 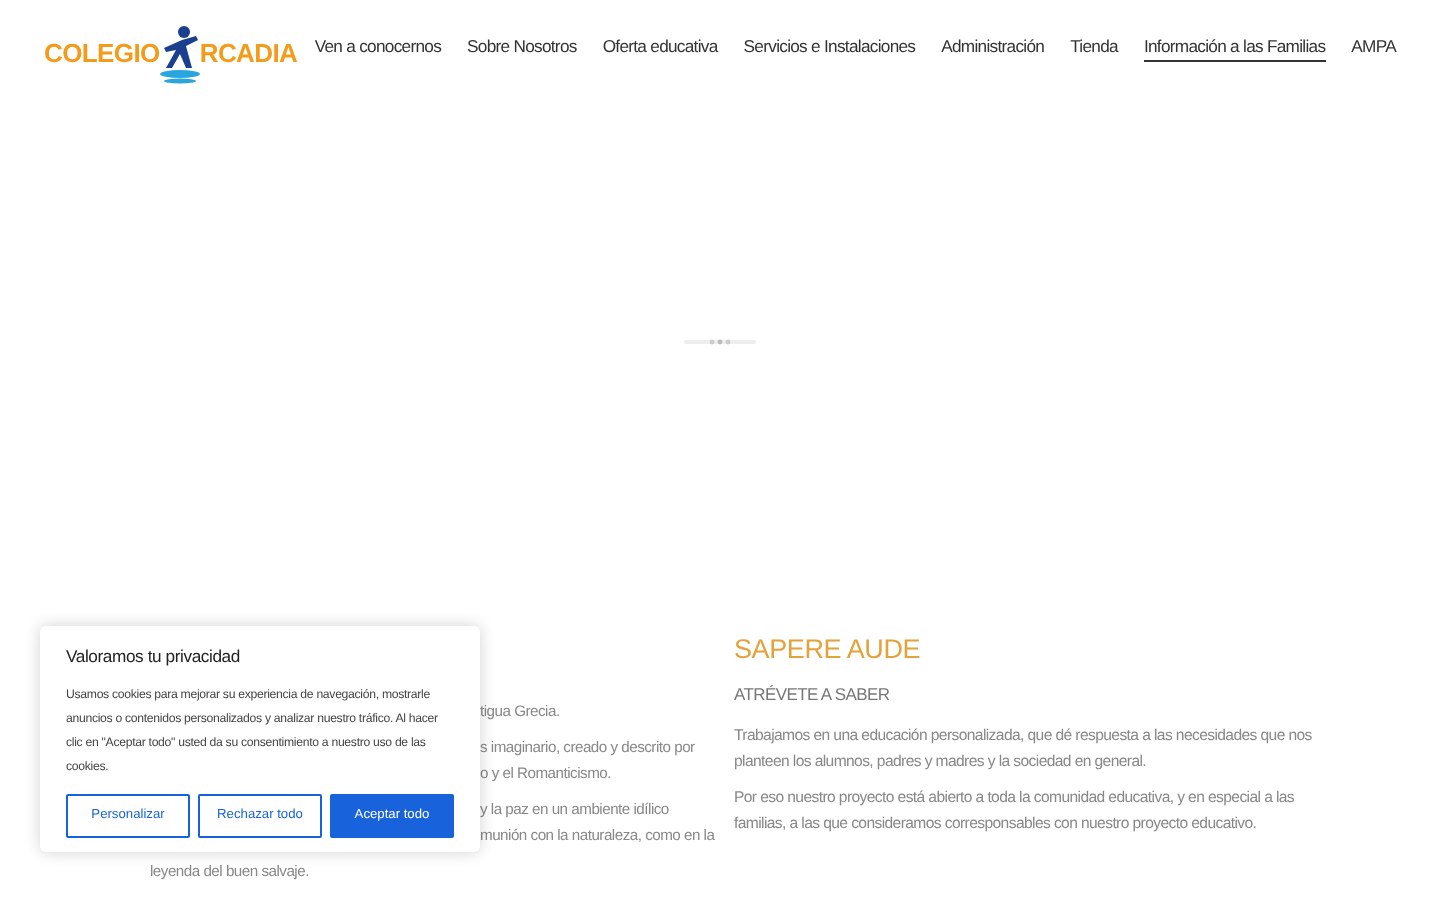 I want to click on nav-link: Servicios e Instalaciones, so click(x=829, y=48).